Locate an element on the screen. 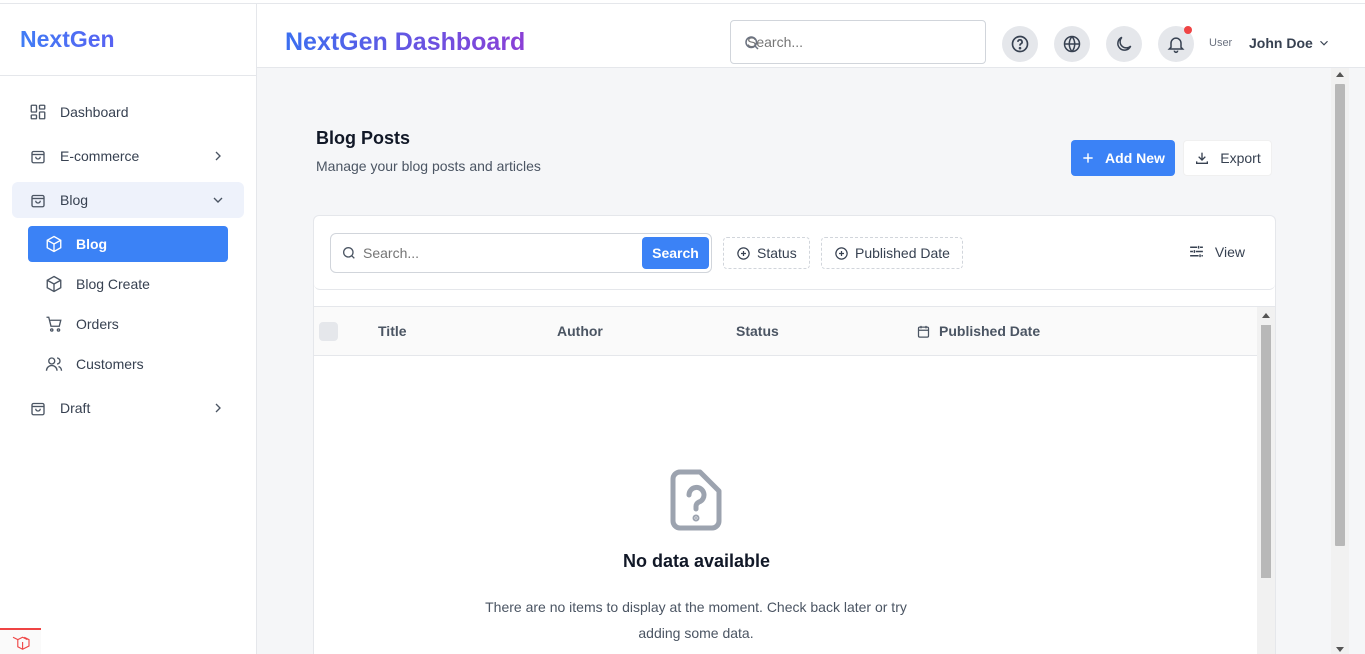  file-question-icon is located at coordinates (696, 500).